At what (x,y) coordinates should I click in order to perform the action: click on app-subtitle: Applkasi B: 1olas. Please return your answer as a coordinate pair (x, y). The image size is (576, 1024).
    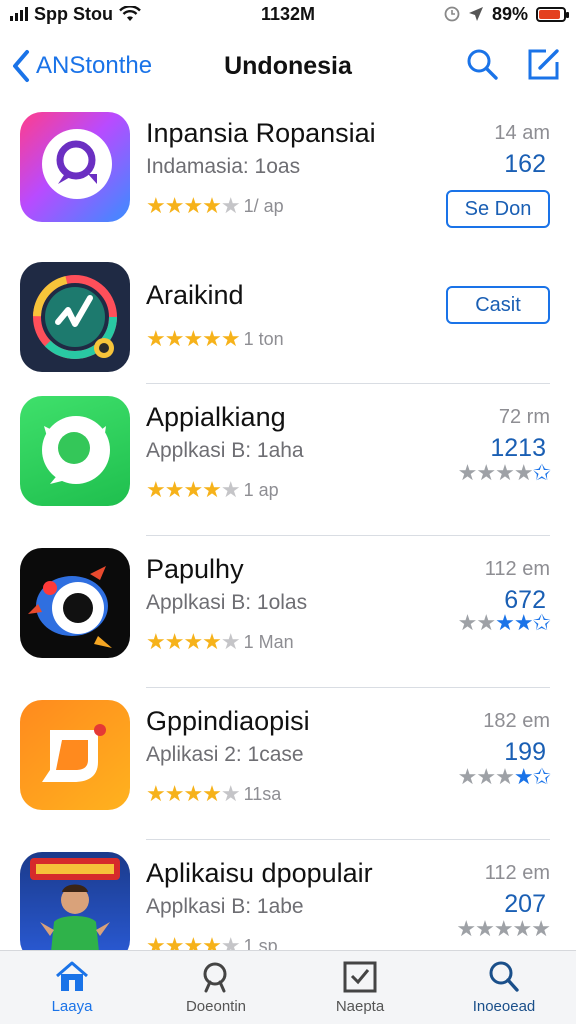
    Looking at the image, I should click on (227, 602).